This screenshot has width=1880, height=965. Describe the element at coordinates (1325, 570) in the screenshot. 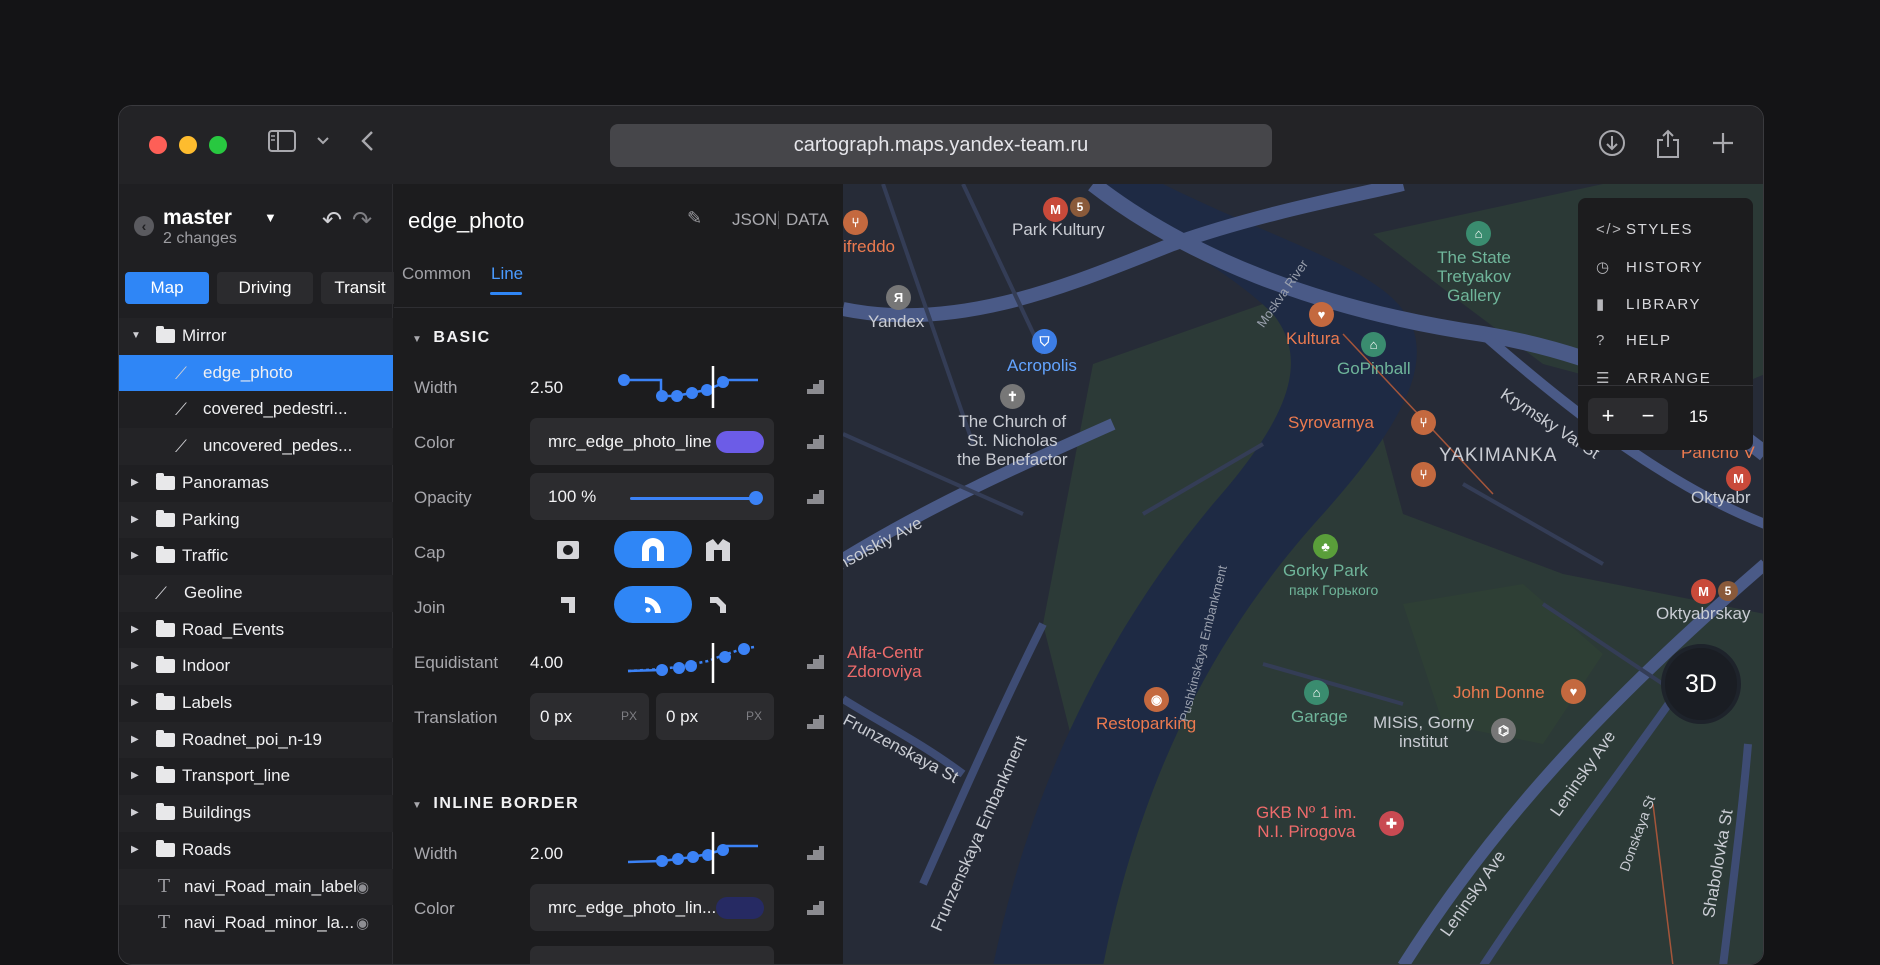

I see `map-label: Gorky Park` at that location.